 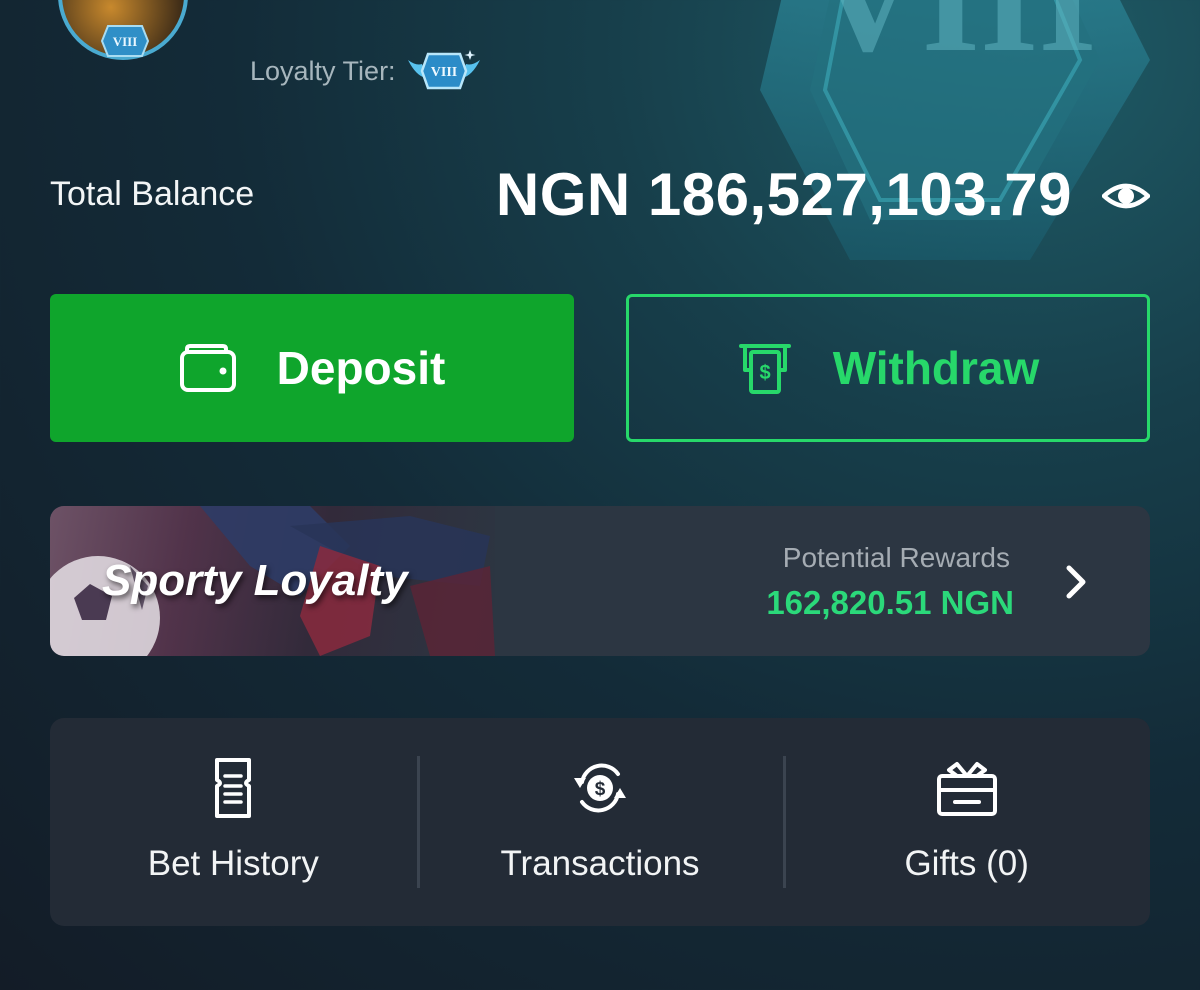 I want to click on gifts-shortcut: Gifts (0), so click(x=966, y=822).